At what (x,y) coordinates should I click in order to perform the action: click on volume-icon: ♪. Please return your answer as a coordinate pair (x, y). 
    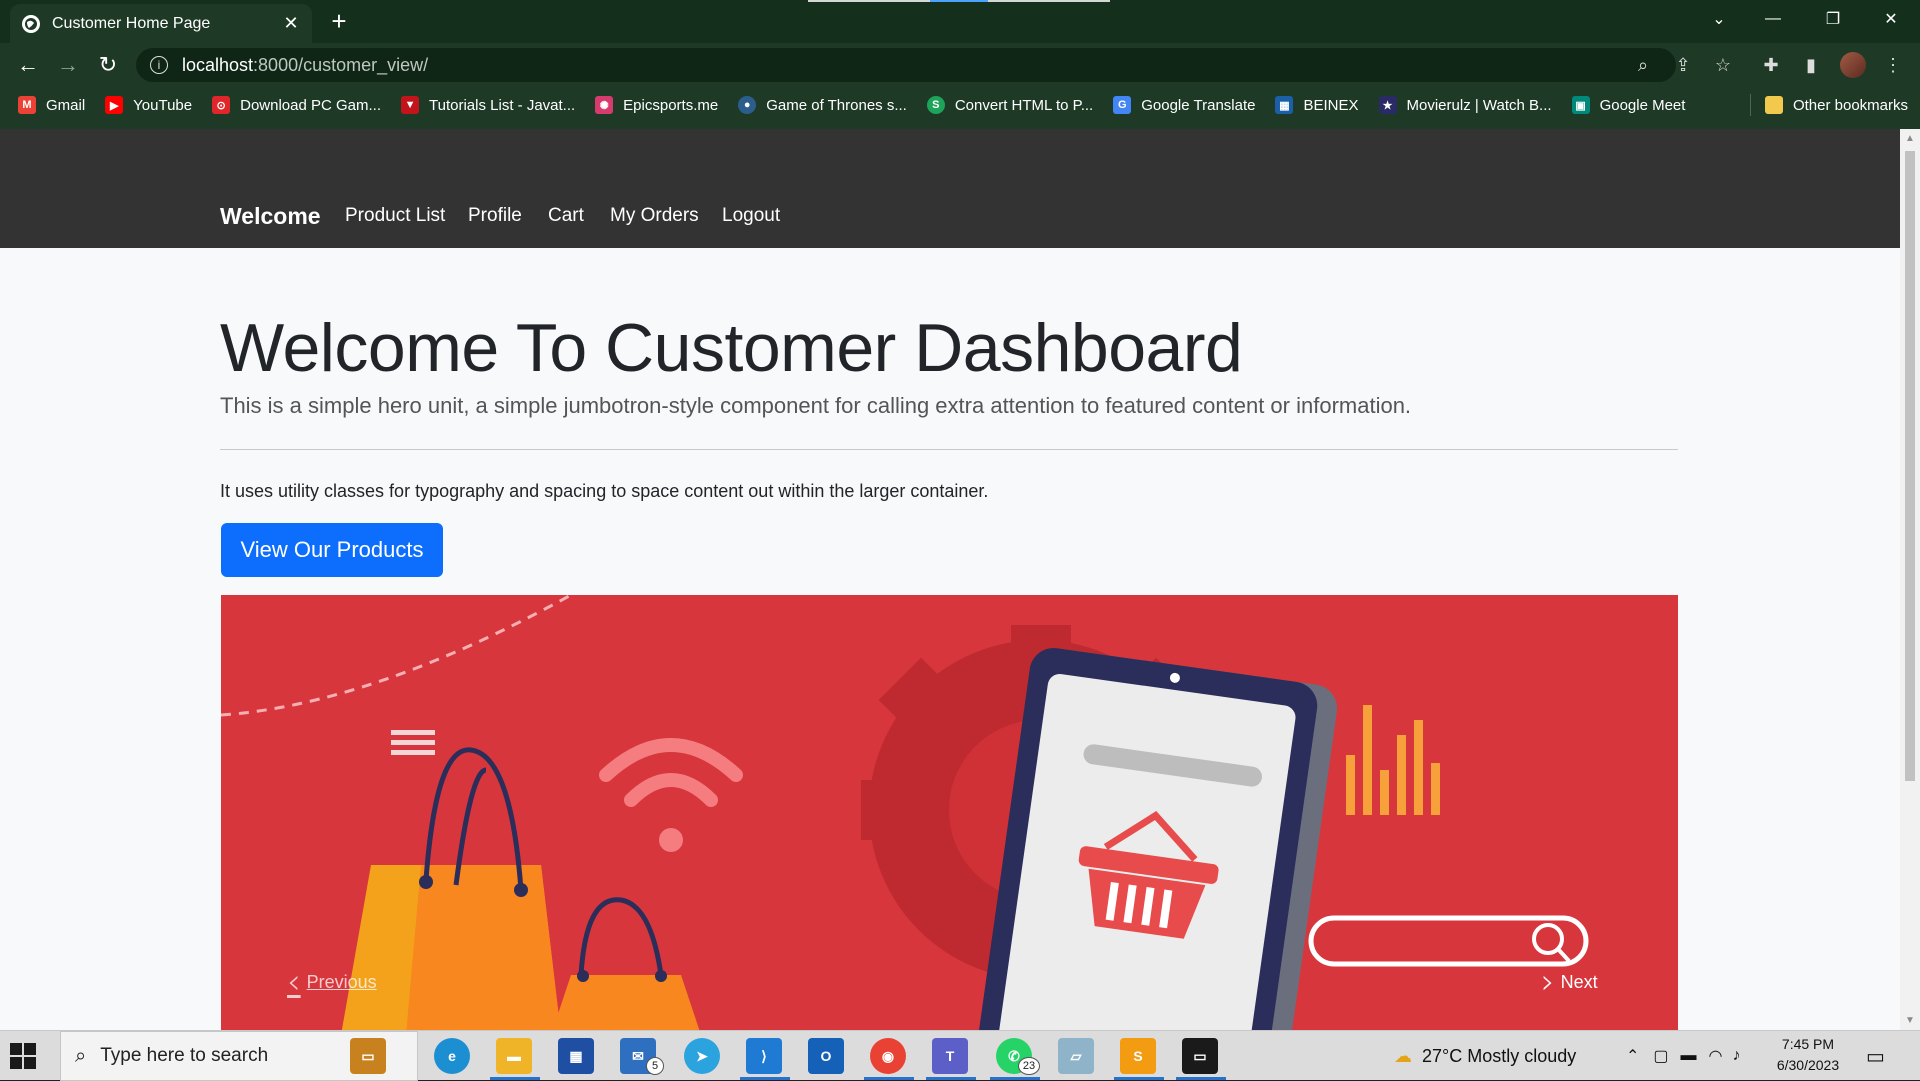
    Looking at the image, I should click on (1737, 1056).